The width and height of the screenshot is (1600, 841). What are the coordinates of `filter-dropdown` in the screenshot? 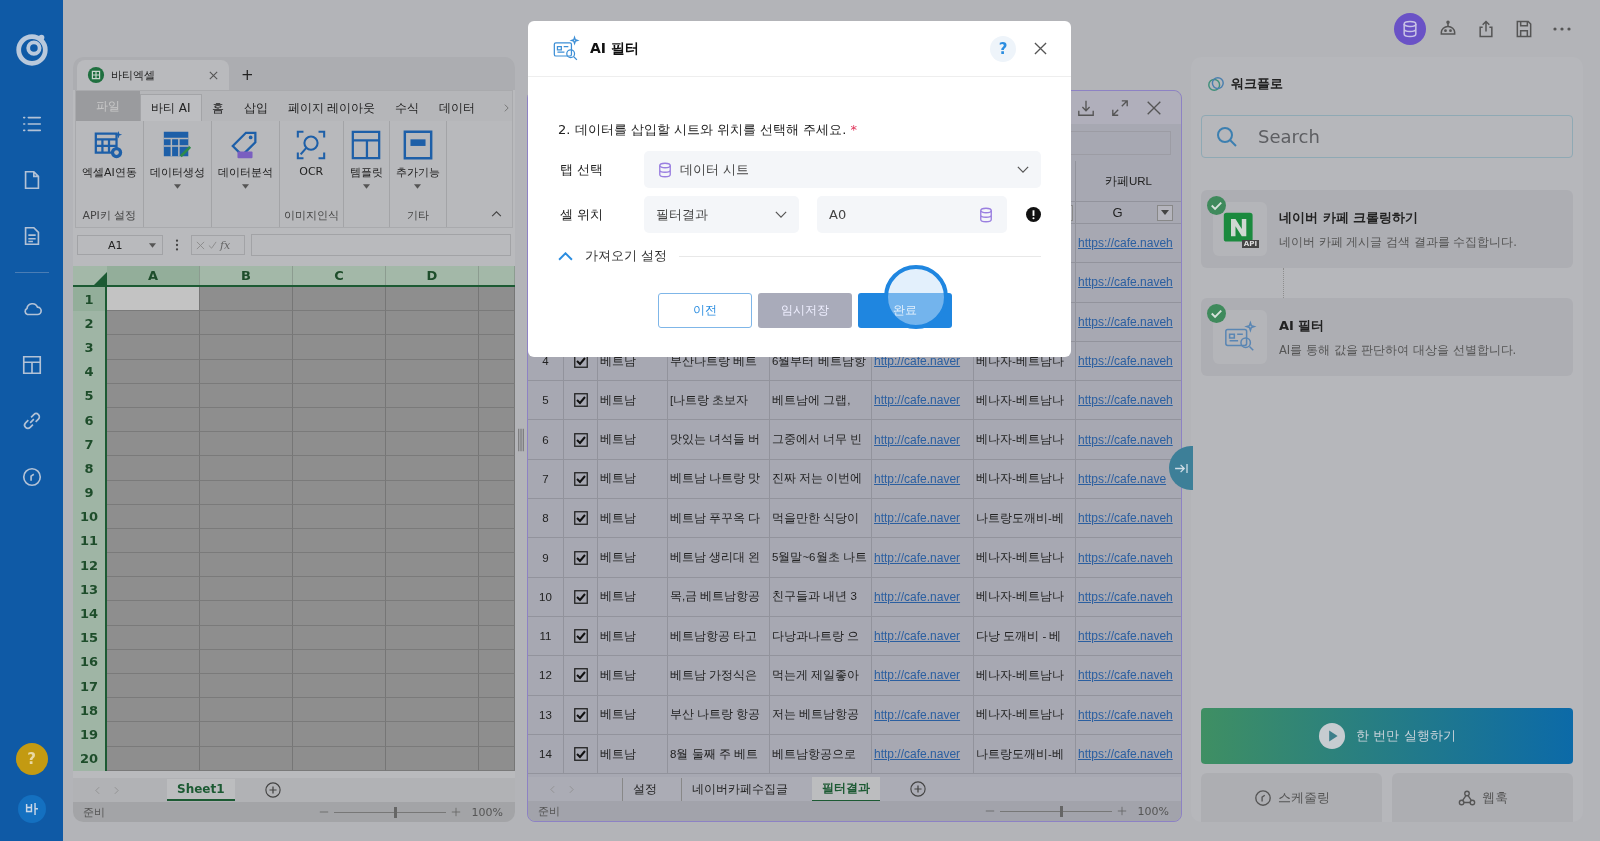 It's located at (1165, 212).